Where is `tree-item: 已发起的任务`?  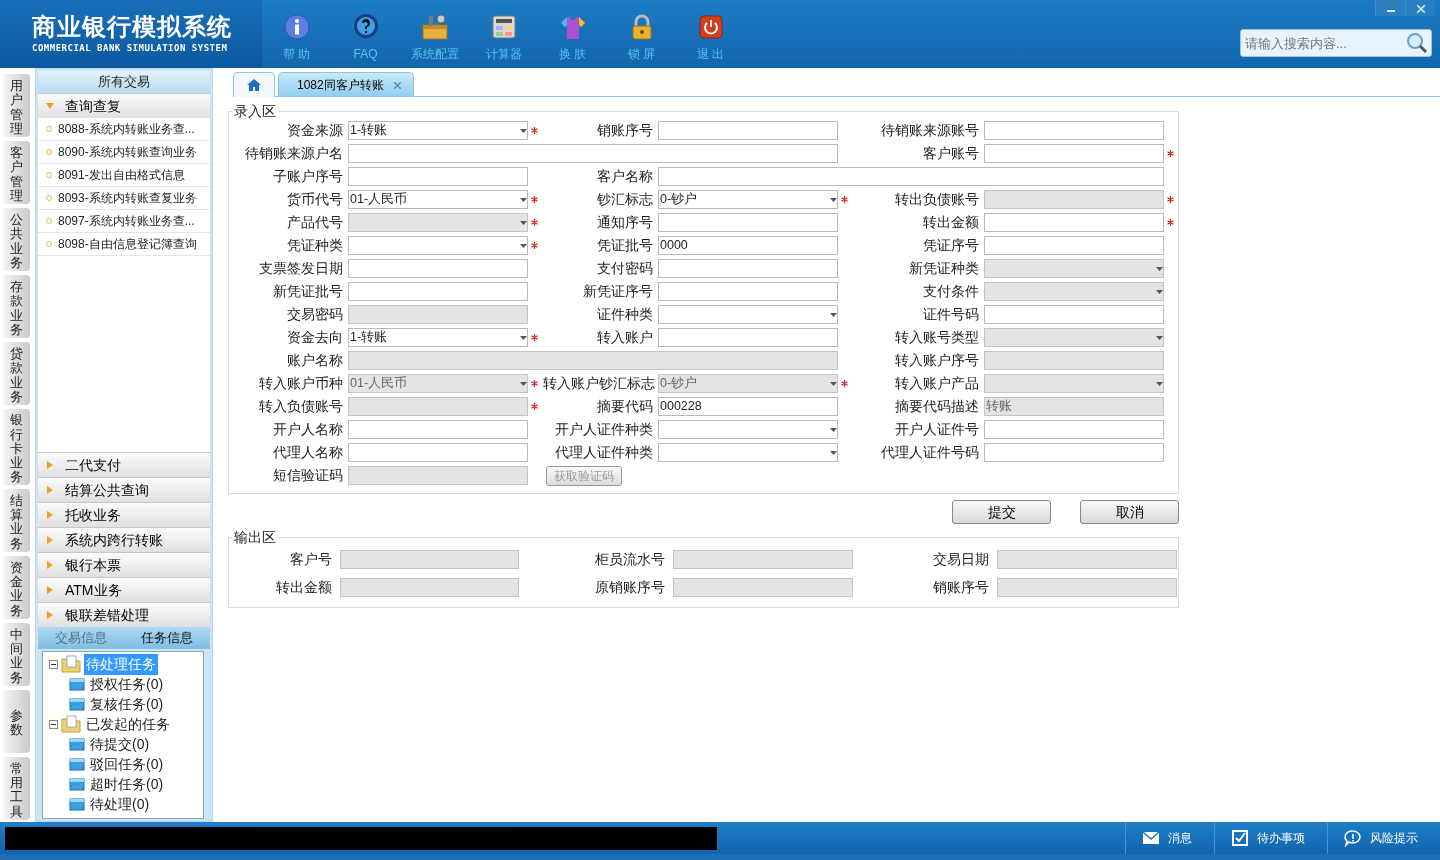
tree-item: 已发起的任务 is located at coordinates (128, 724).